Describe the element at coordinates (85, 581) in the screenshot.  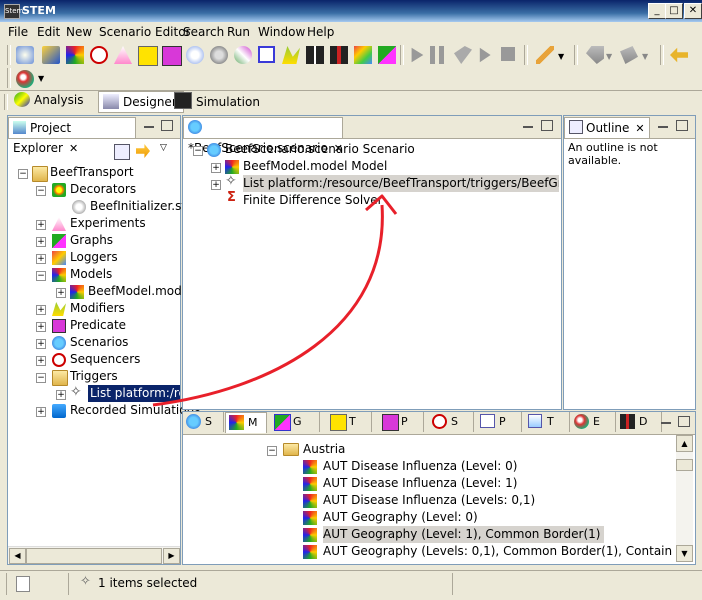
I see `selection-icon: ✧` at that location.